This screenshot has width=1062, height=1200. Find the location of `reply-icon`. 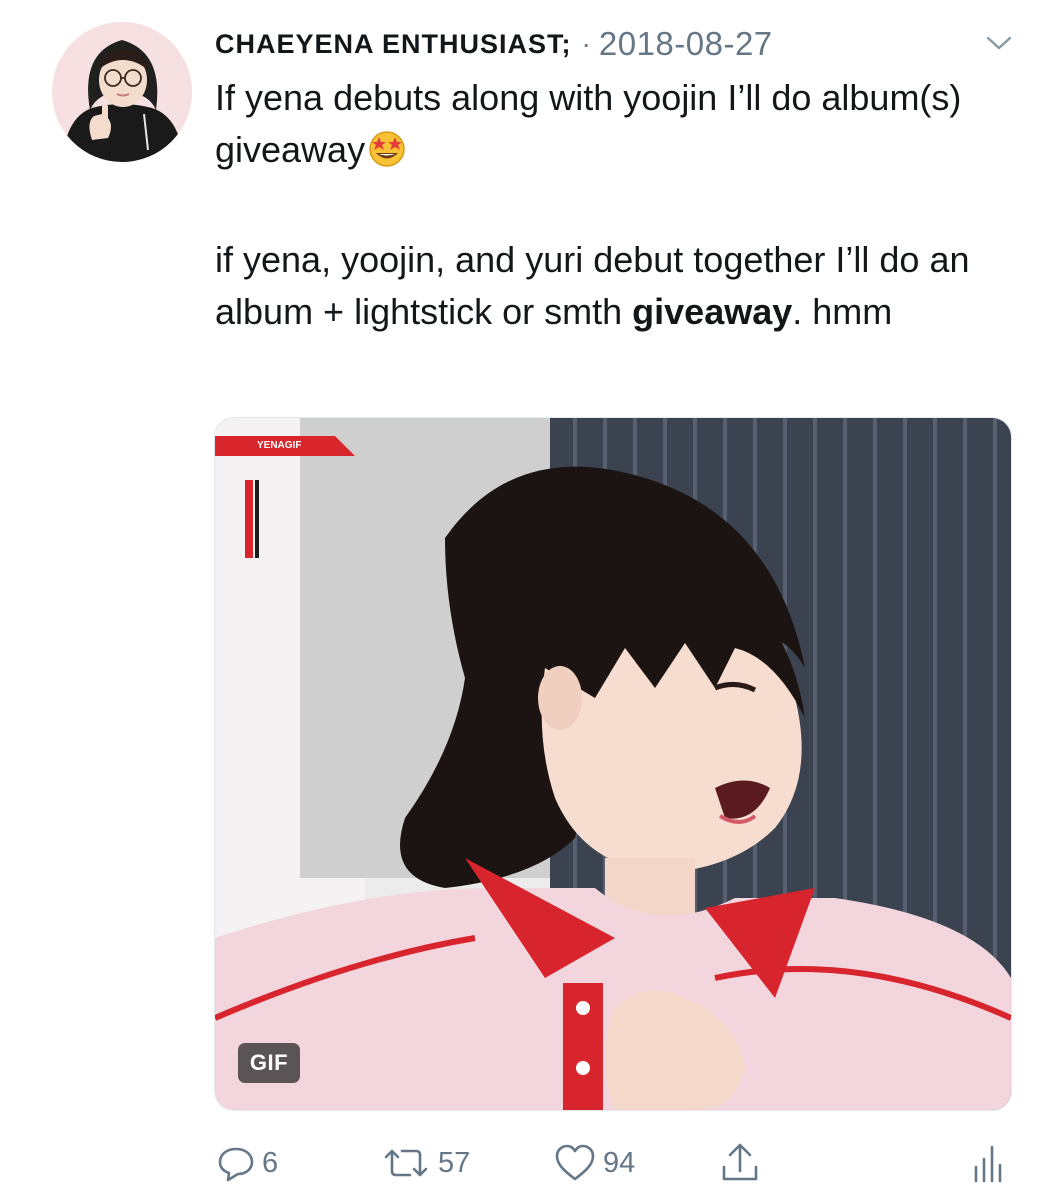

reply-icon is located at coordinates (236, 1164).